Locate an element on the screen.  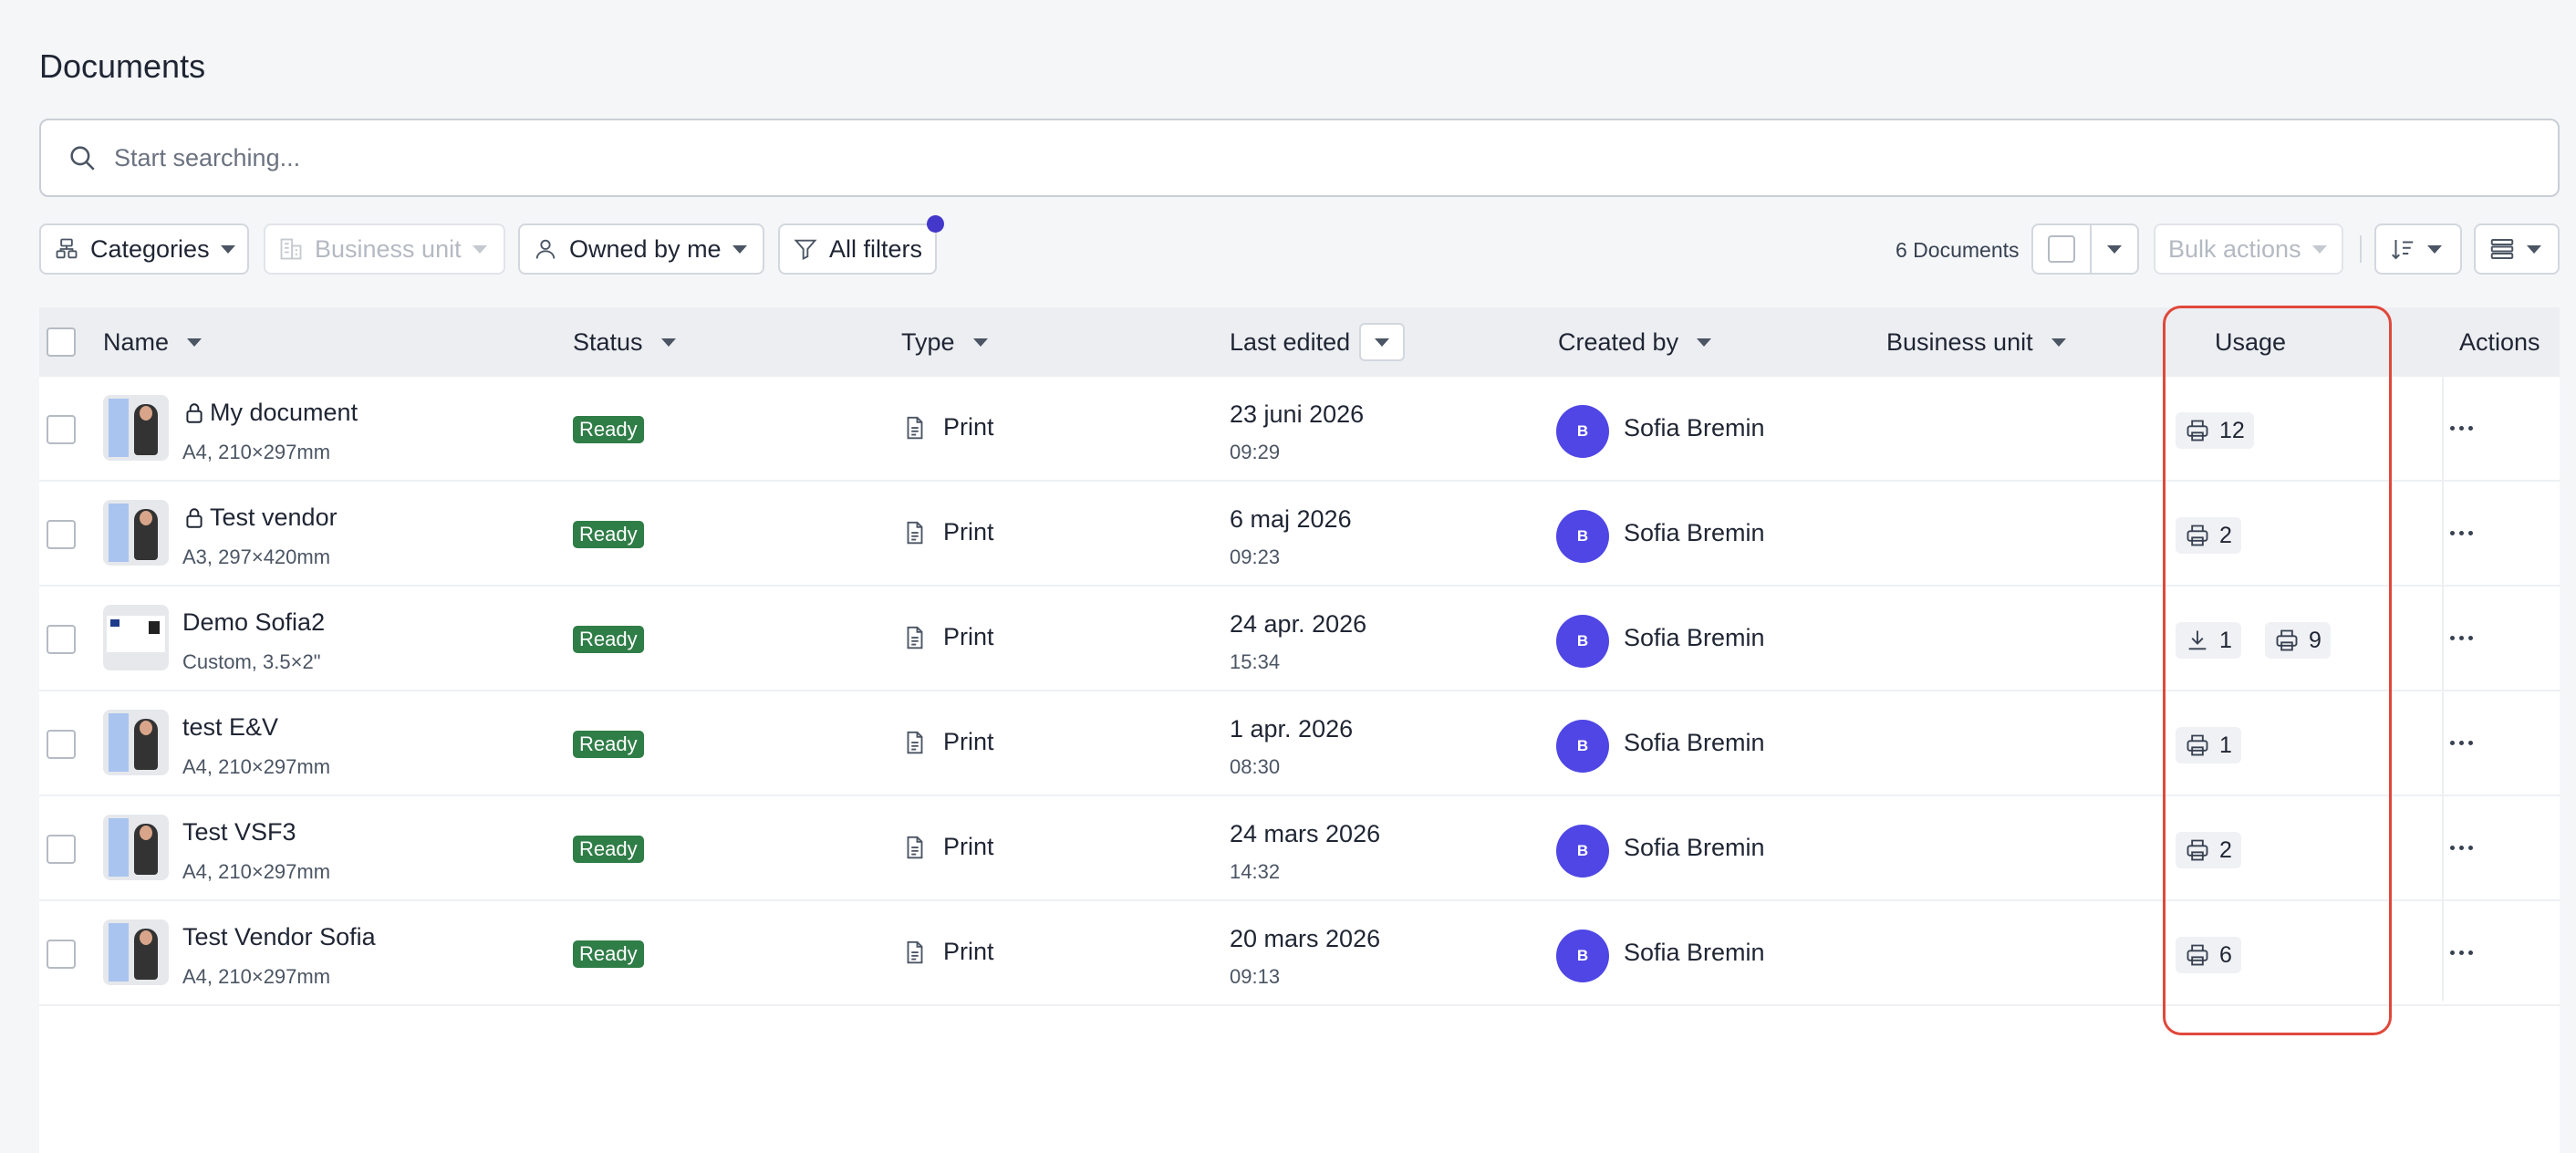
select-all-checkbox is located at coordinates (2061, 249).